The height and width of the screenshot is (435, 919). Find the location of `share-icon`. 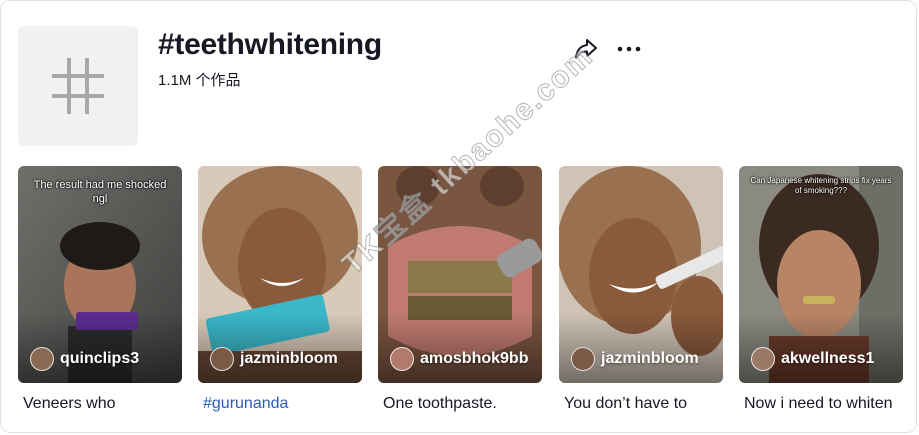

share-icon is located at coordinates (586, 49).